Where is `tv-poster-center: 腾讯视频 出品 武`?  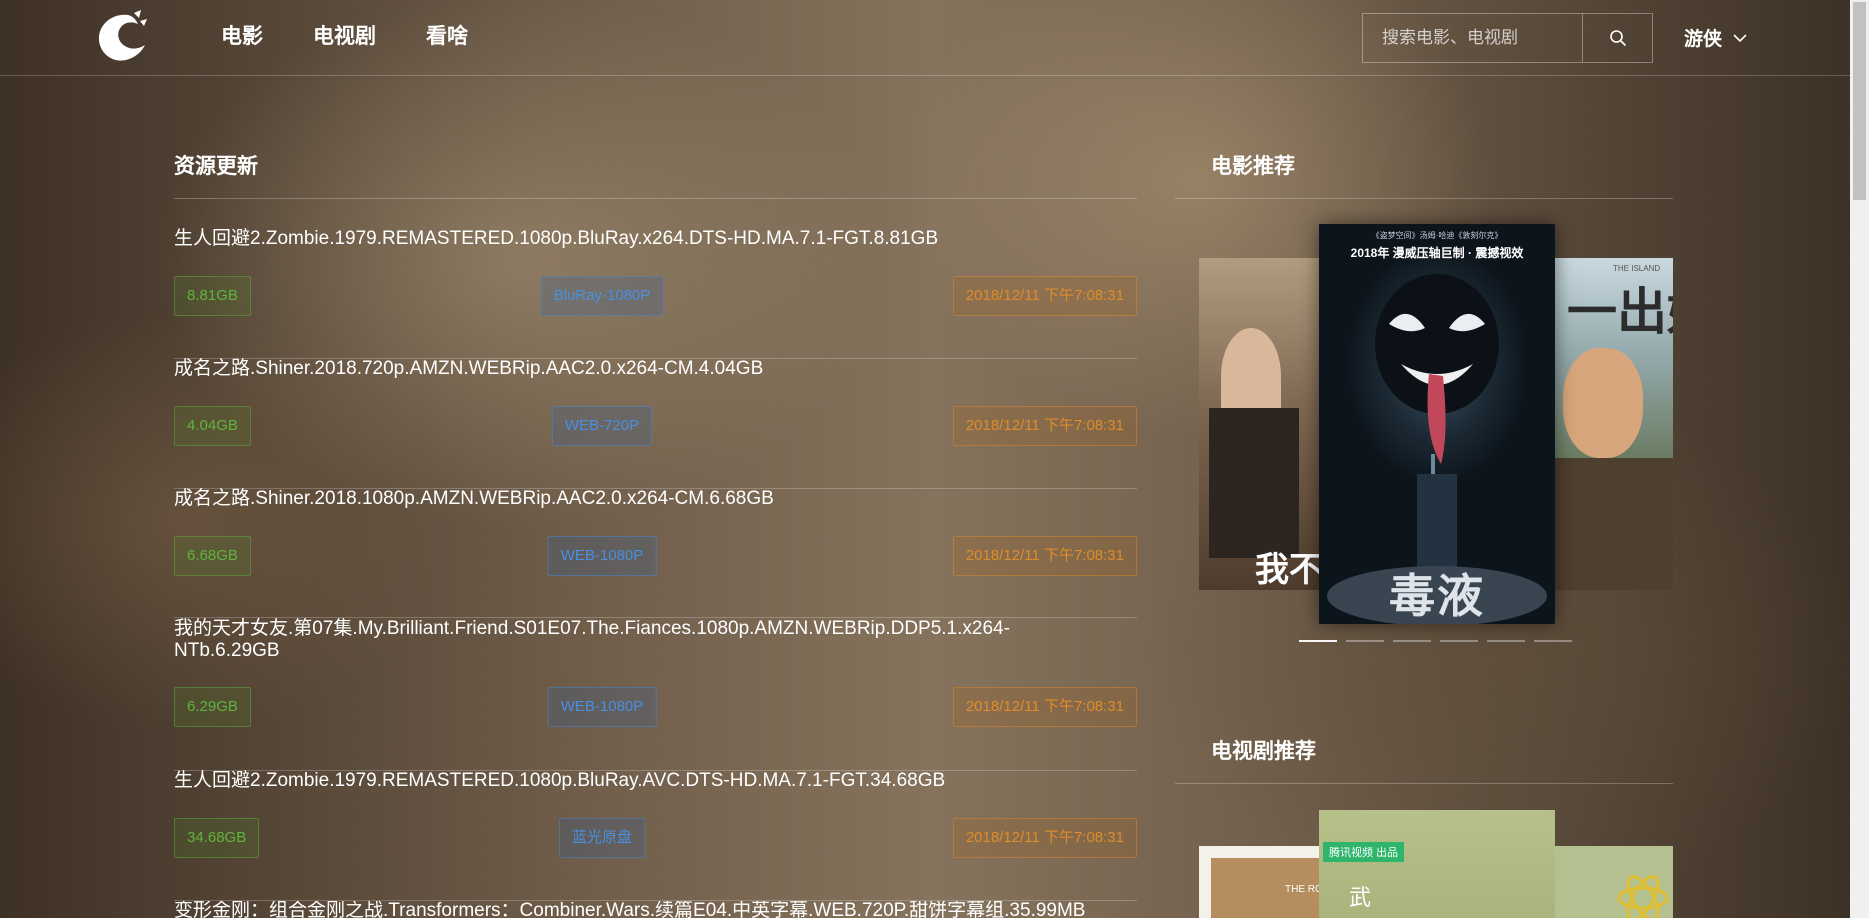
tv-poster-center: 腾讯视频 出品 武 is located at coordinates (1437, 864).